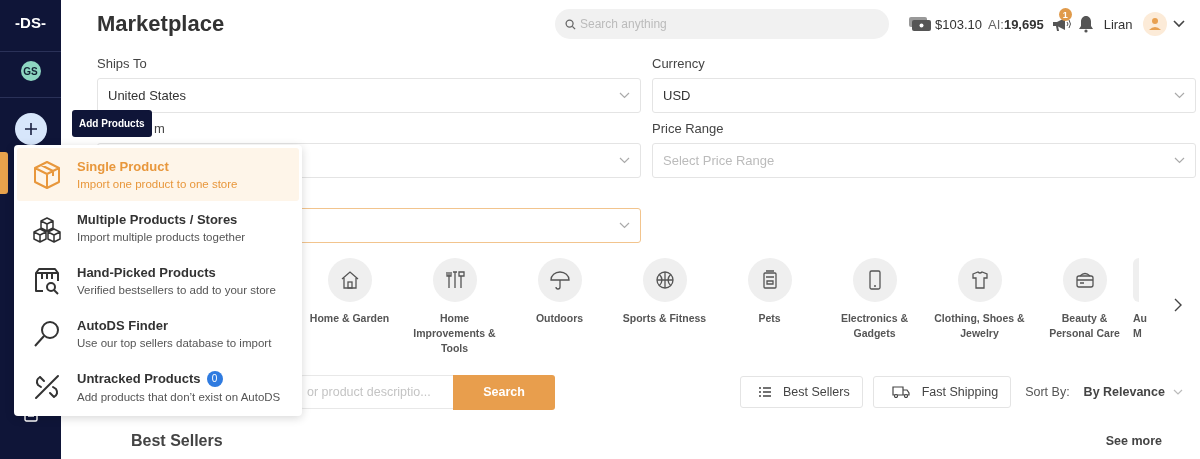 The image size is (1200, 459). What do you see at coordinates (1118, 24) in the screenshot?
I see `user-name: Liran` at bounding box center [1118, 24].